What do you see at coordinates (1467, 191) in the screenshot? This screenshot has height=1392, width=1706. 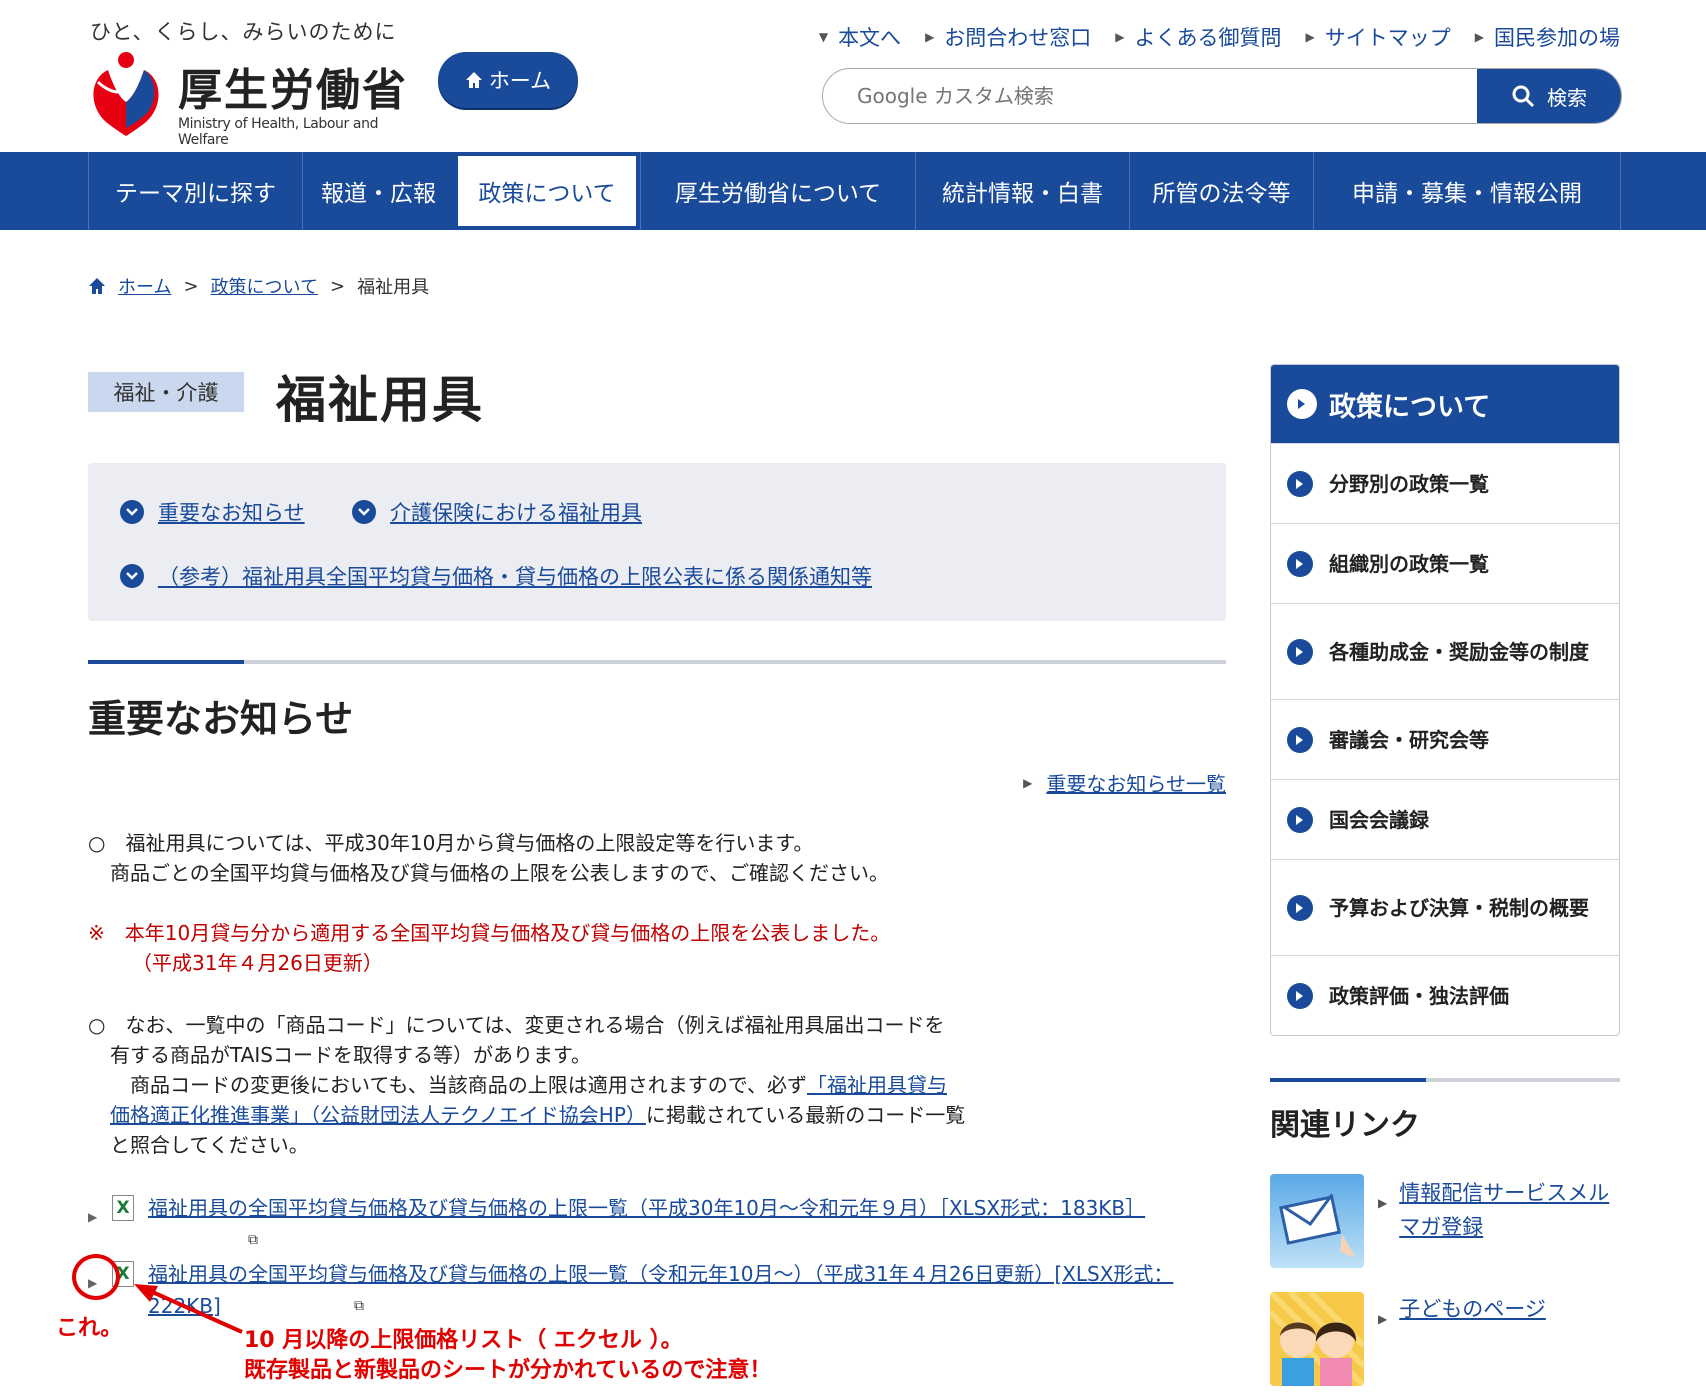 I see `nav-item-applications: 申請・募集・情報公開` at bounding box center [1467, 191].